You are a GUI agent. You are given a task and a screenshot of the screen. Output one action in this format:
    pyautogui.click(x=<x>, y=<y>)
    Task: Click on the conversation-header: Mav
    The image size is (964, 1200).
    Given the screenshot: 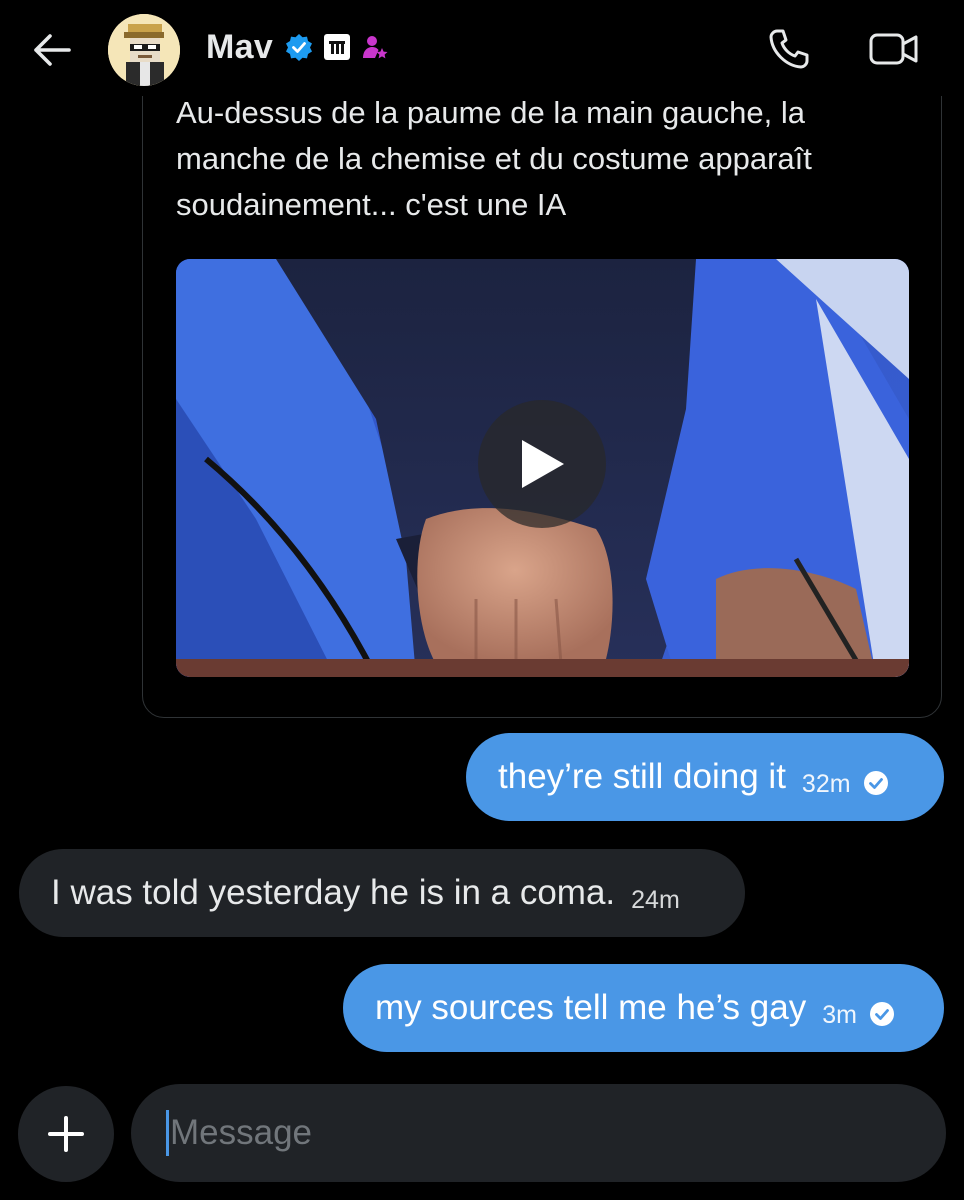 What is the action you would take?
    pyautogui.click(x=482, y=48)
    